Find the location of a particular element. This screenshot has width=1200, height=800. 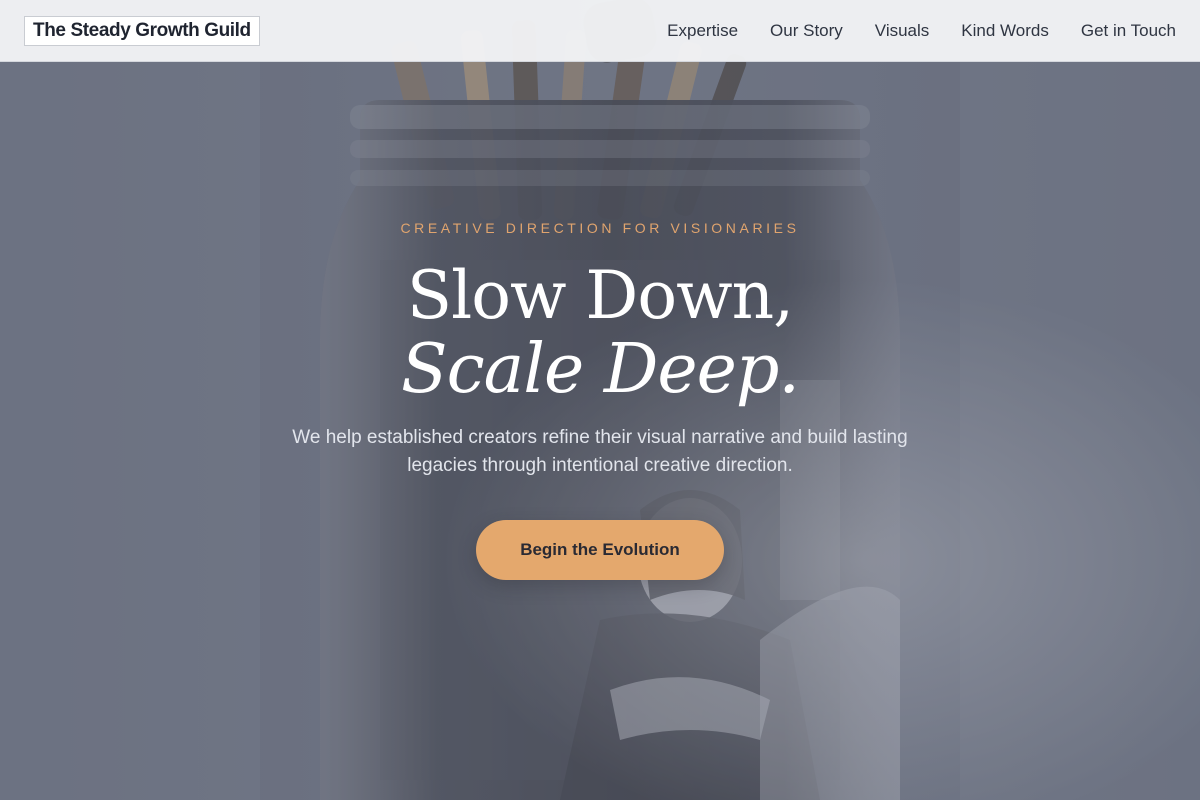

nav-link-expertise: Expertise is located at coordinates (702, 31).